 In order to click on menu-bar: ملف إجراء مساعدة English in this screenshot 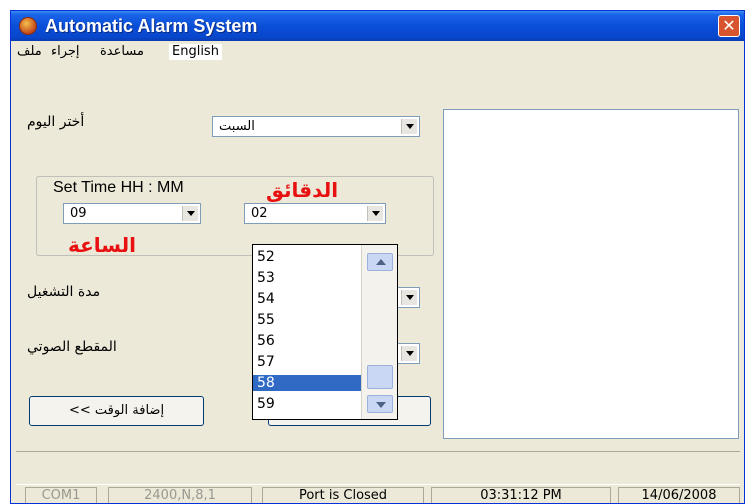, I will do `click(377, 52)`.